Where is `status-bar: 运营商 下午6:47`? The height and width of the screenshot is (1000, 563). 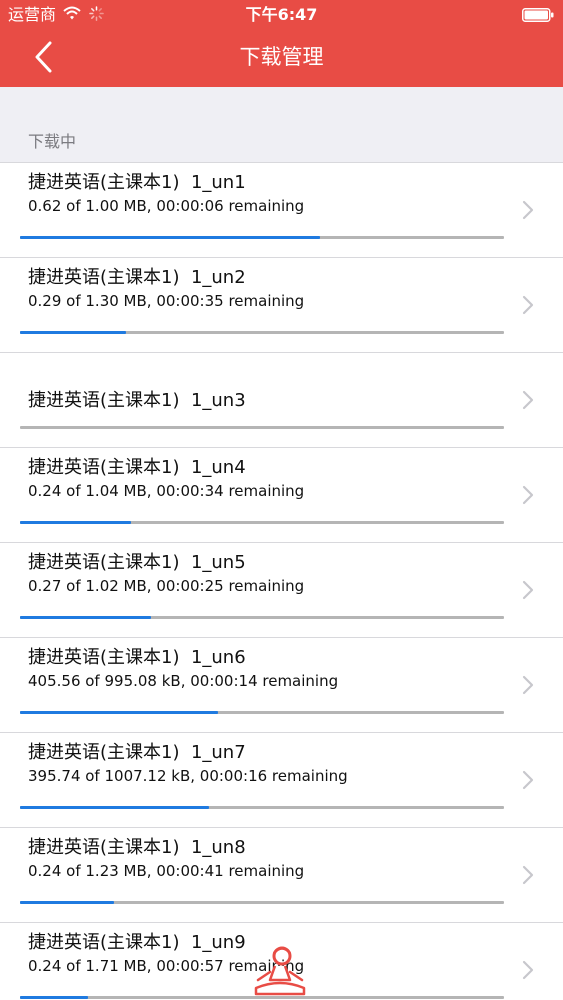
status-bar: 运营商 下午6:47 is located at coordinates (281, 15).